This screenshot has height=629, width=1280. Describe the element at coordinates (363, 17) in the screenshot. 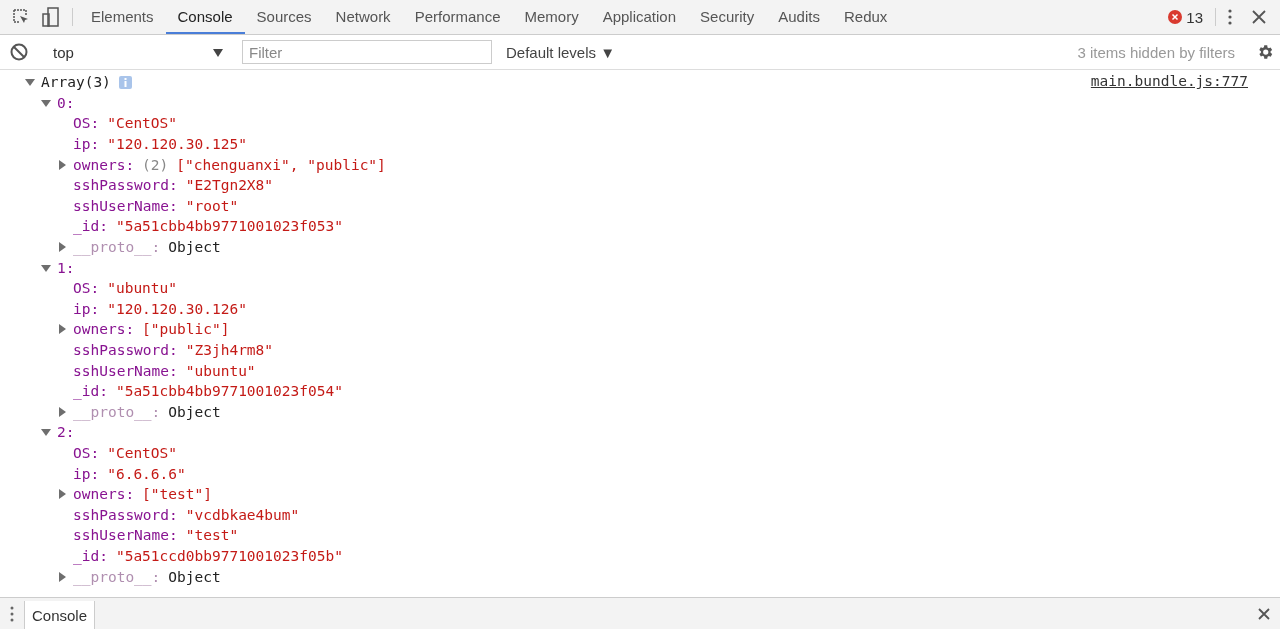

I see `panel-tab: Network` at that location.